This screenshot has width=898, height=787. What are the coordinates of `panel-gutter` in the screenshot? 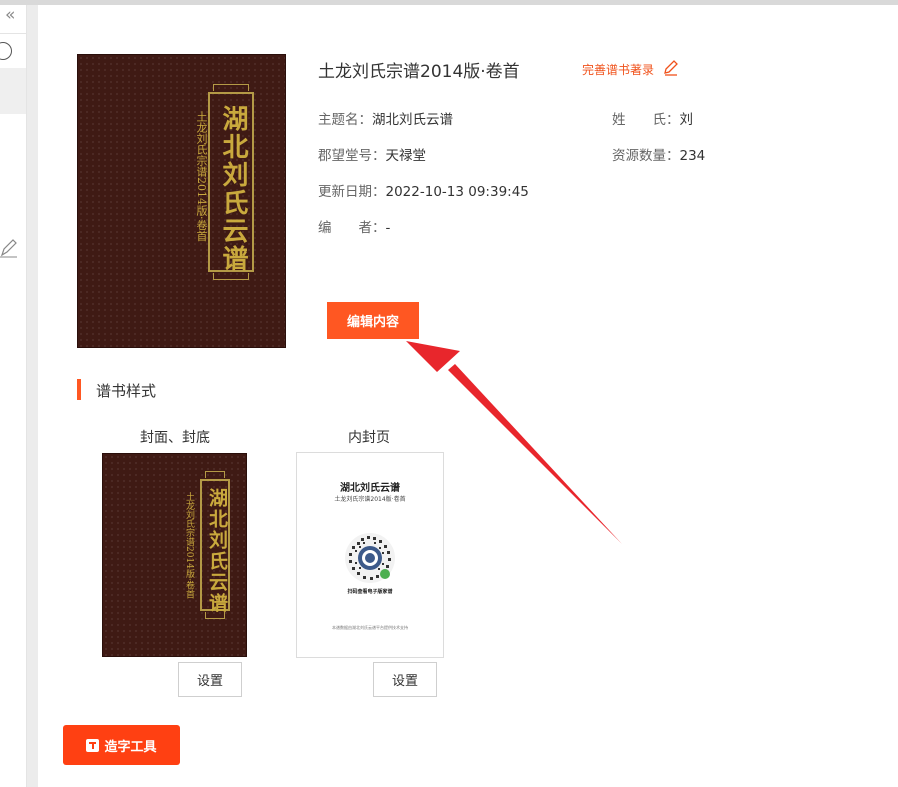 It's located at (32, 396).